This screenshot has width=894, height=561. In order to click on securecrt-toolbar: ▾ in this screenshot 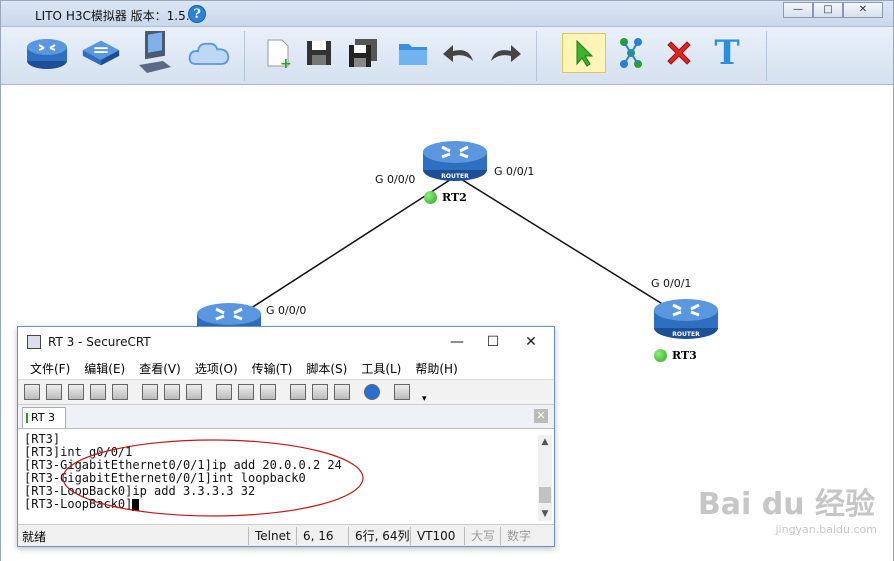, I will do `click(286, 392)`.